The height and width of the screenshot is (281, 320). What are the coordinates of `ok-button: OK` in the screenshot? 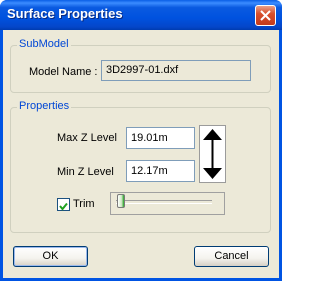 It's located at (50, 256).